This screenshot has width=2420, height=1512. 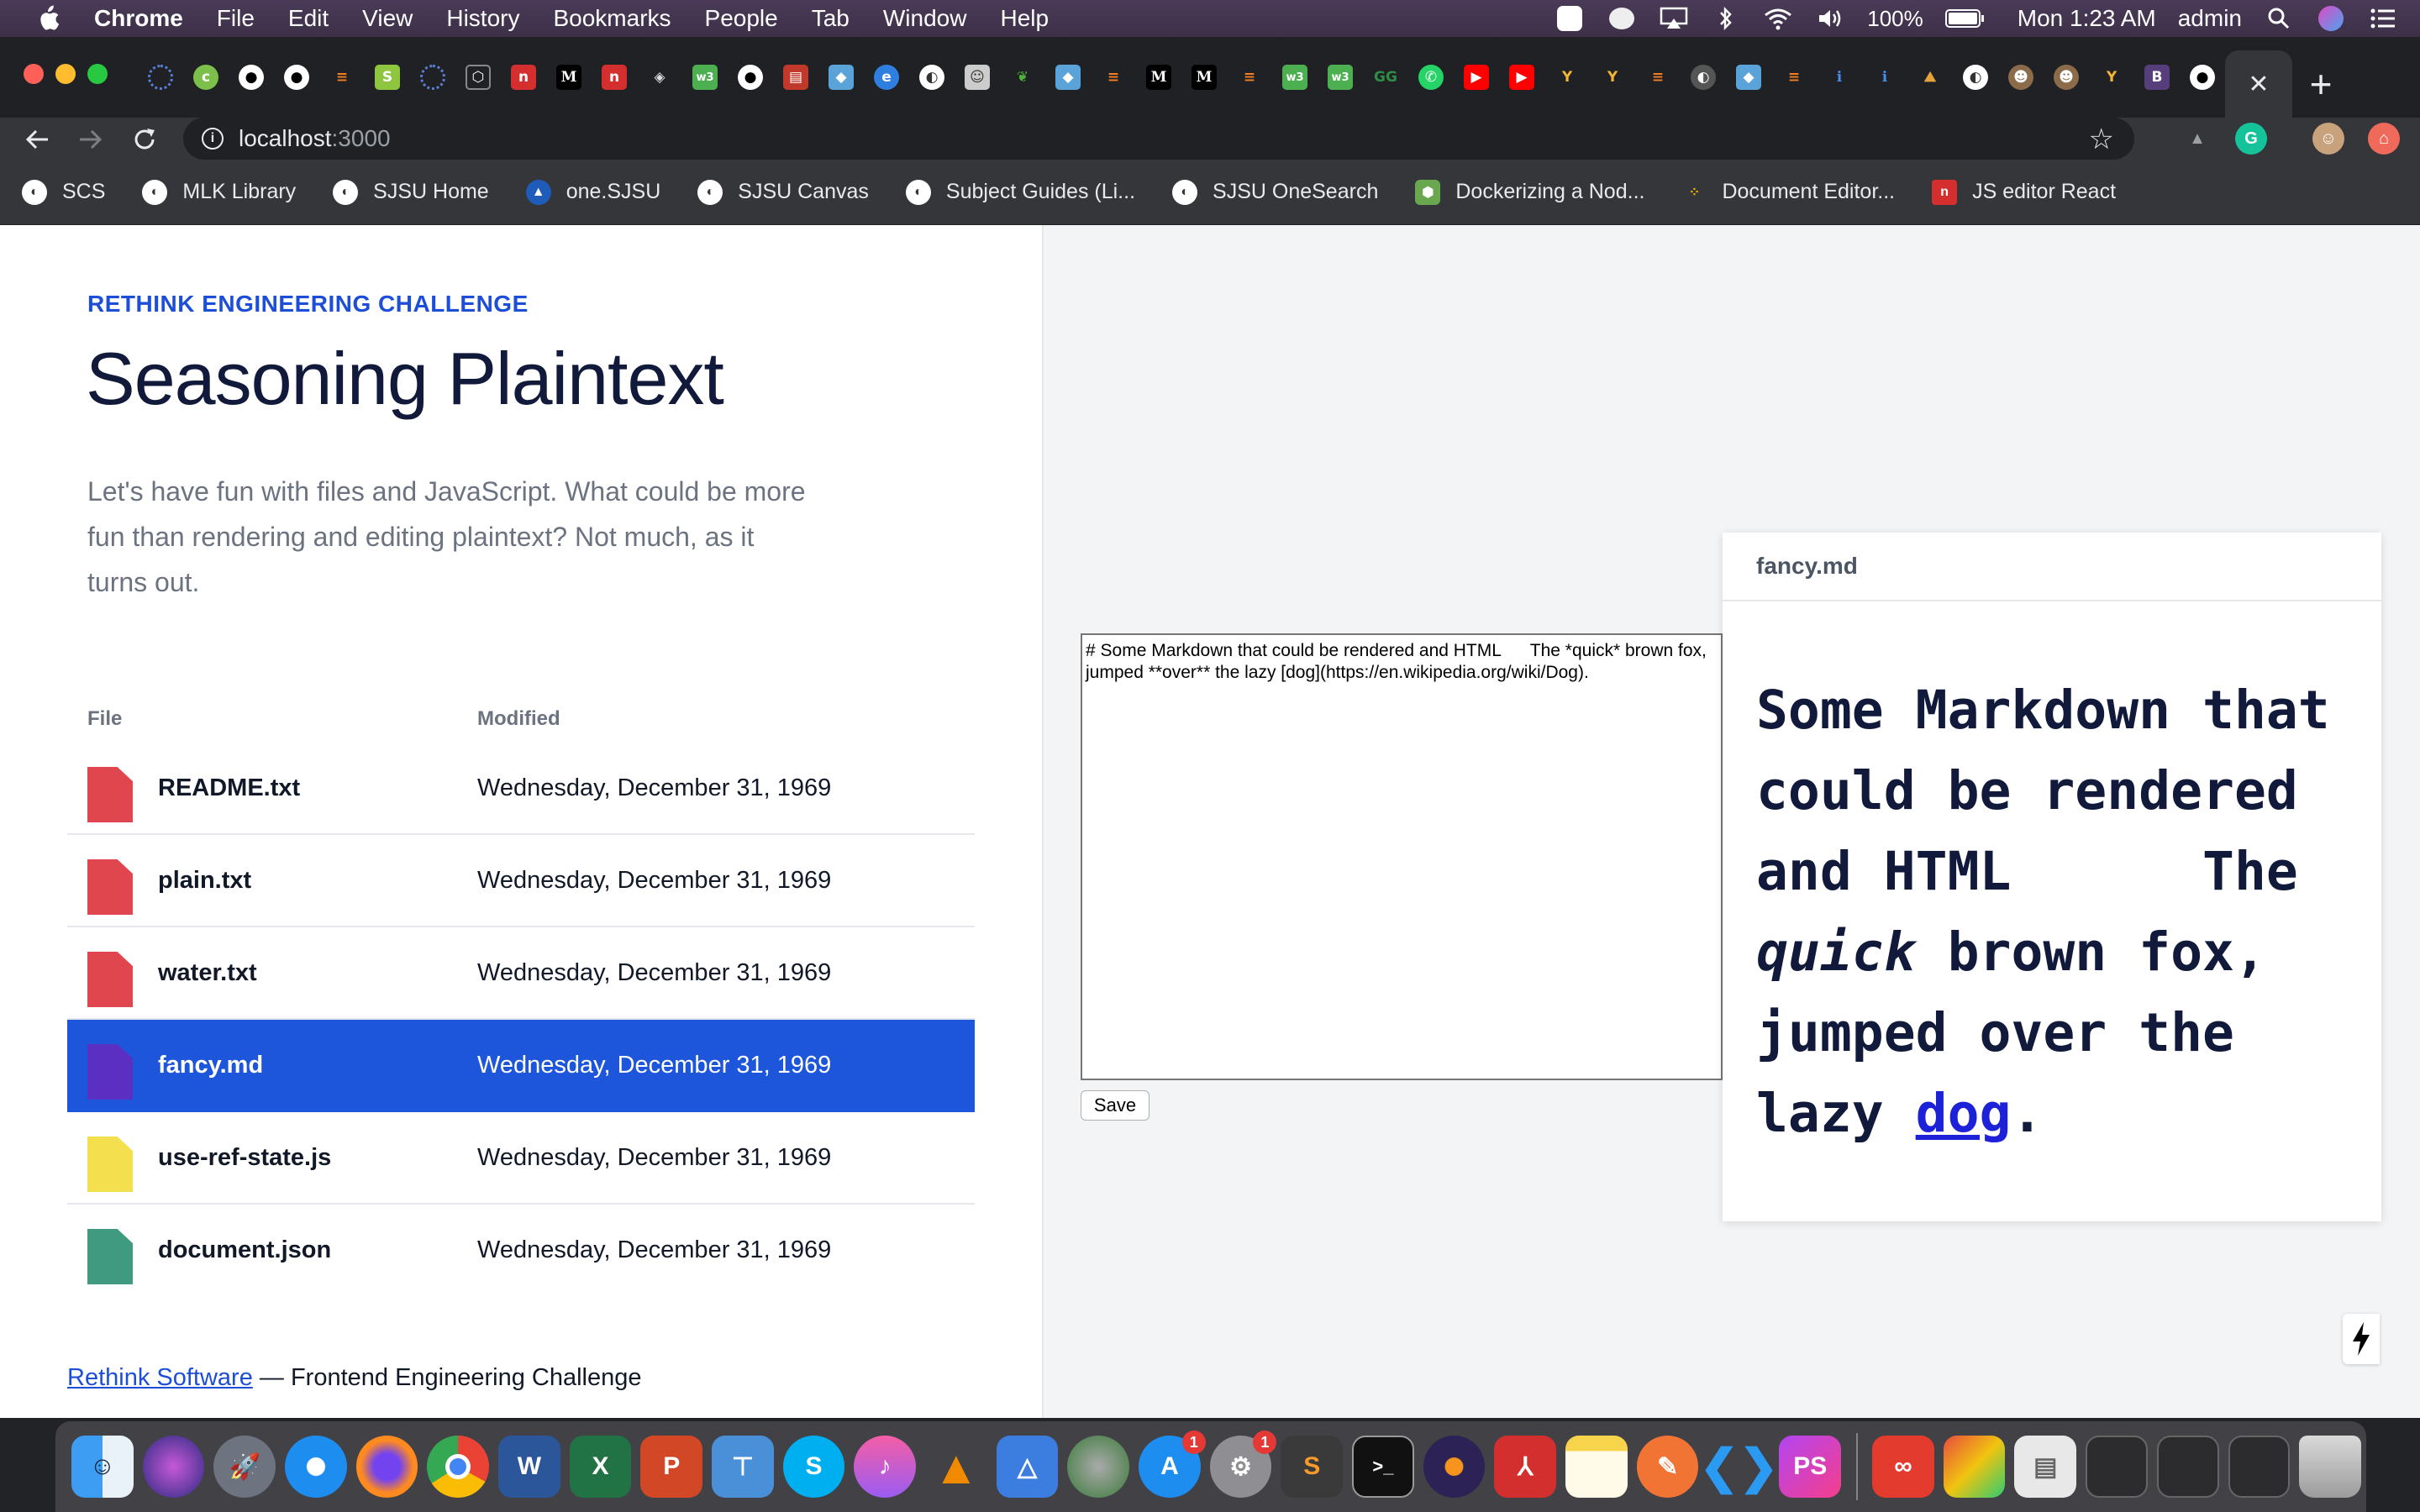 What do you see at coordinates (1024, 18) in the screenshot?
I see `menu-help: Help` at bounding box center [1024, 18].